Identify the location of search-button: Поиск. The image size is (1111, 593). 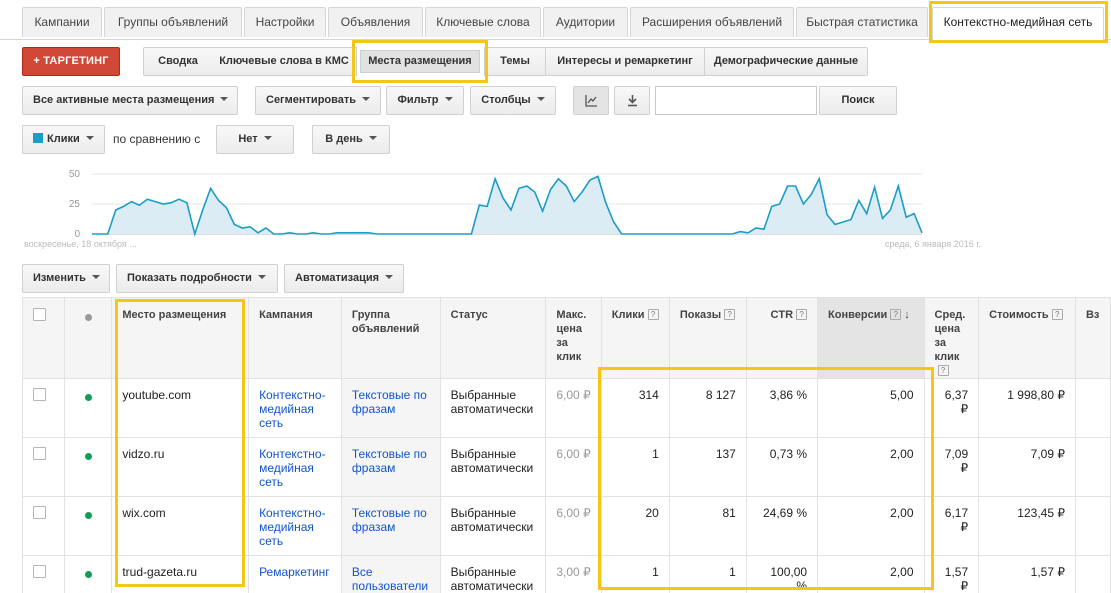
(858, 100).